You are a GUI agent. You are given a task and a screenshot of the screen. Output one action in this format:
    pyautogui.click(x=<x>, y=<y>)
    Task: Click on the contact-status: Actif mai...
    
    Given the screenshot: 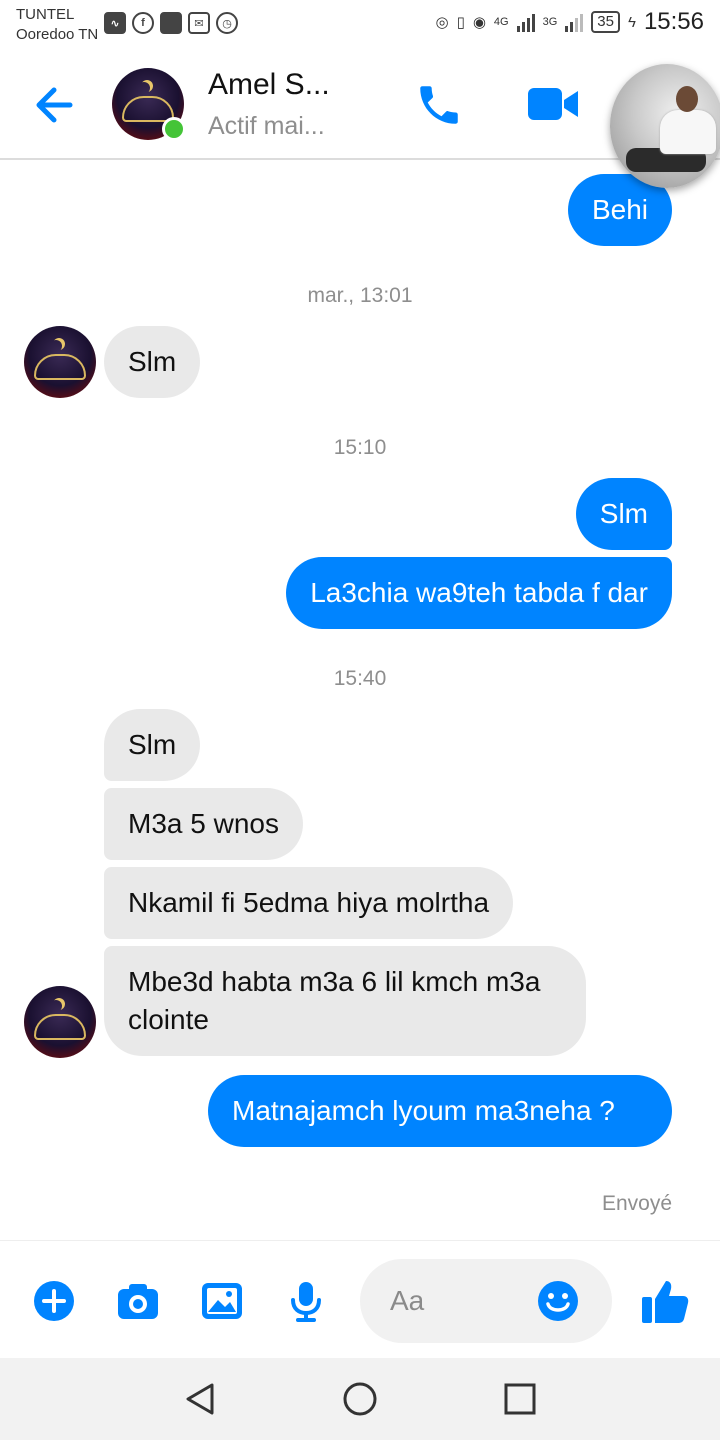 What is the action you would take?
    pyautogui.click(x=266, y=126)
    